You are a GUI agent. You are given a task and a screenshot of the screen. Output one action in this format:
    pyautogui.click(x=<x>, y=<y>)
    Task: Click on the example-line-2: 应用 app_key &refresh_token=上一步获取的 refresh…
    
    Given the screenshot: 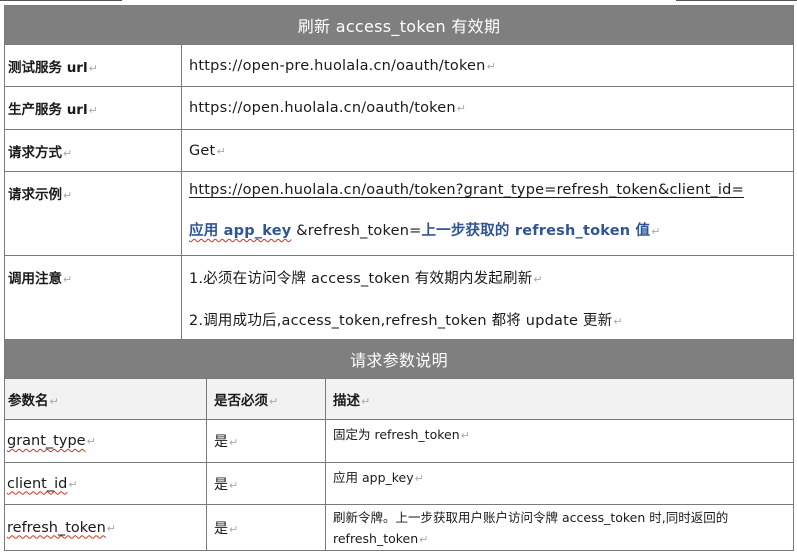 What is the action you would take?
    pyautogui.click(x=491, y=229)
    